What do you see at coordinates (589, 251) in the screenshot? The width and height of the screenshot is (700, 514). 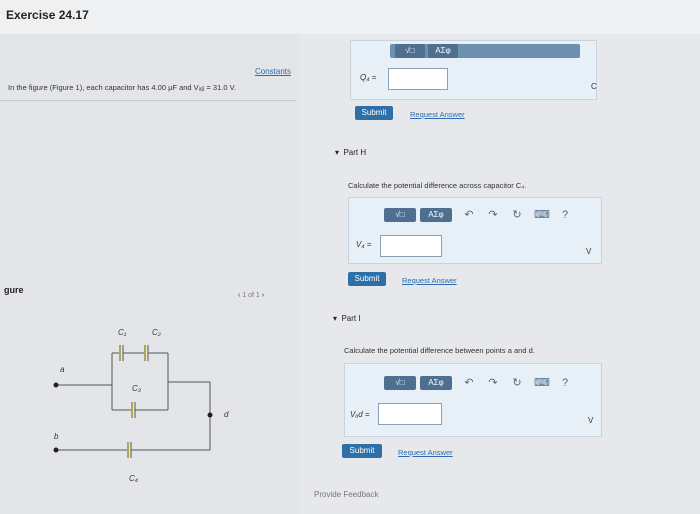 I see `part-h-unit: V` at bounding box center [589, 251].